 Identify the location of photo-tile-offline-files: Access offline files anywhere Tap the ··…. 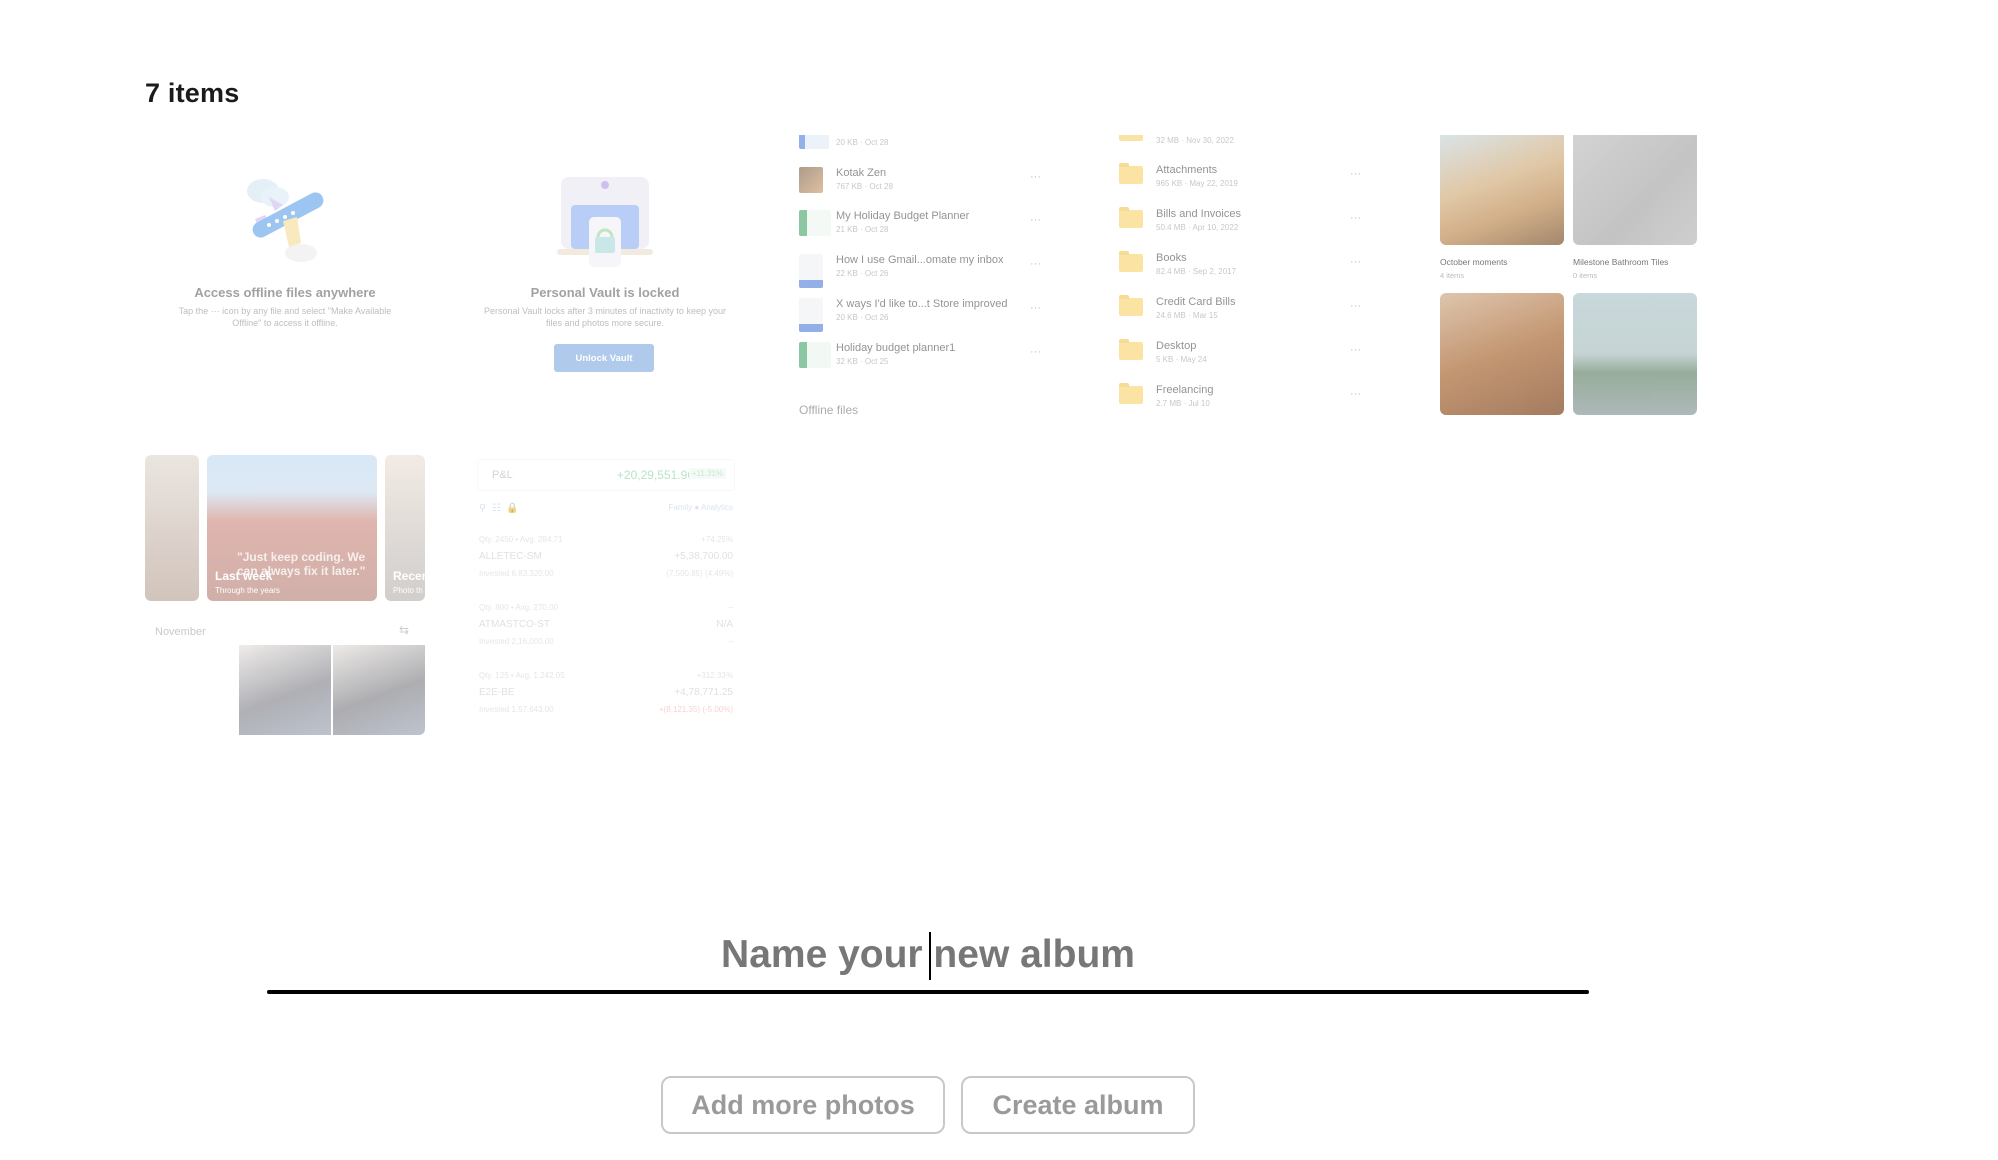
(285, 275).